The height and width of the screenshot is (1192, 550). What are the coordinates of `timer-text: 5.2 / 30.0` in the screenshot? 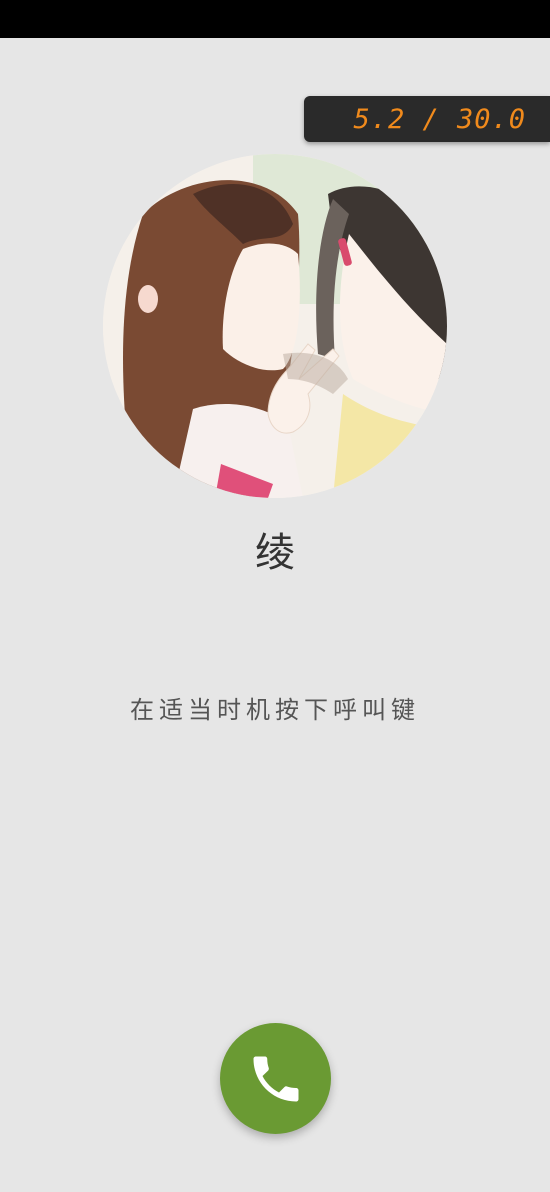 It's located at (439, 119).